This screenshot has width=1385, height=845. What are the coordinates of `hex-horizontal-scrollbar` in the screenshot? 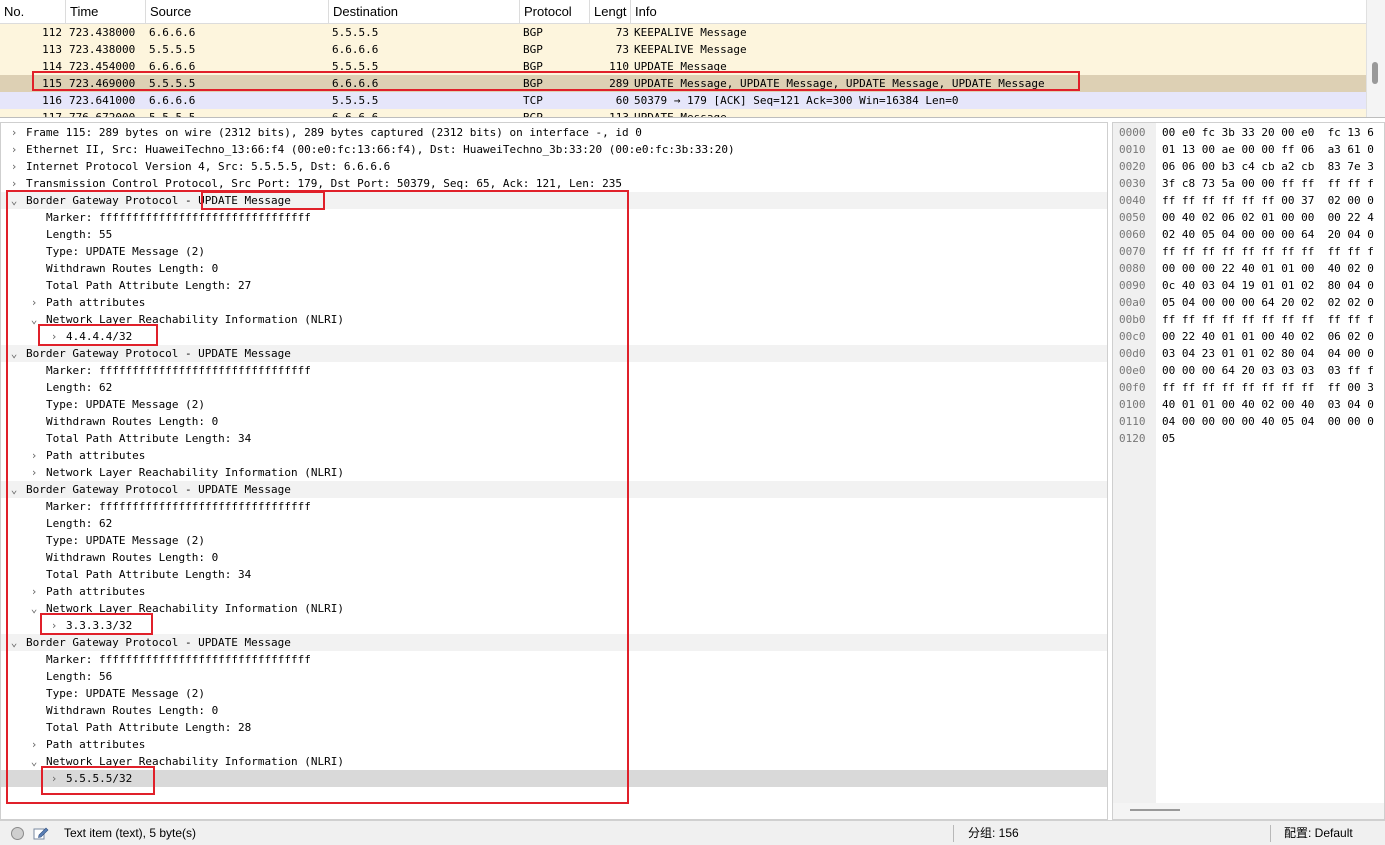 It's located at (1248, 811).